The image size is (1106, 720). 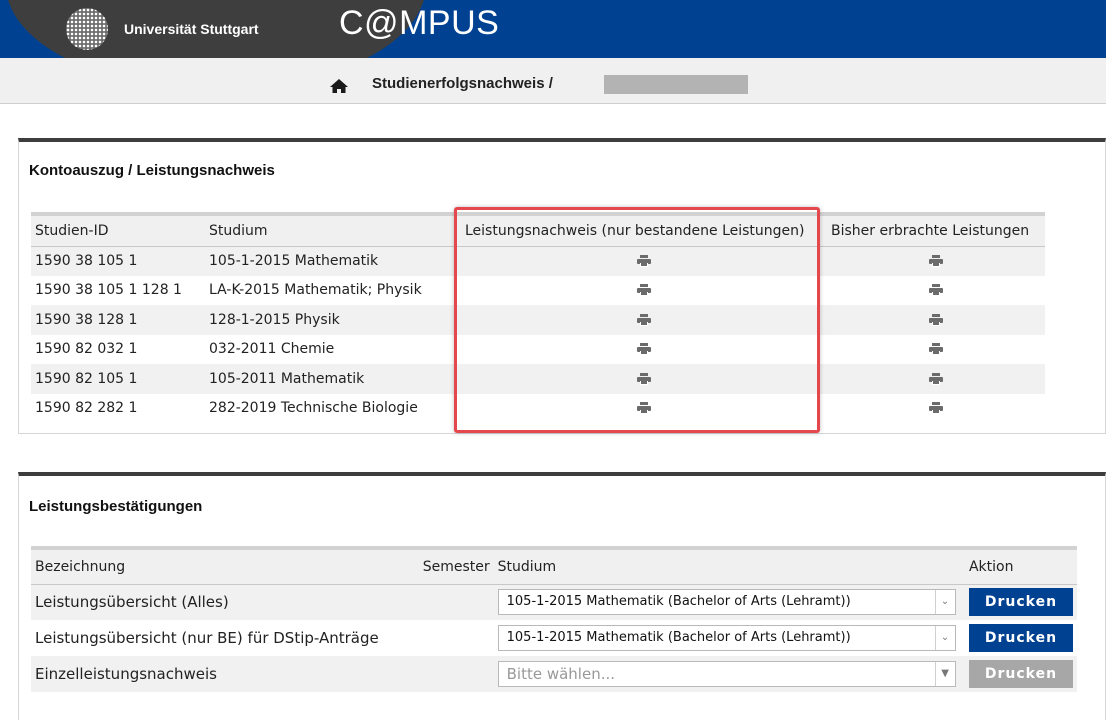 What do you see at coordinates (225, 602) in the screenshot?
I see `bezeichnung: Leistungsübersicht (Alles)` at bounding box center [225, 602].